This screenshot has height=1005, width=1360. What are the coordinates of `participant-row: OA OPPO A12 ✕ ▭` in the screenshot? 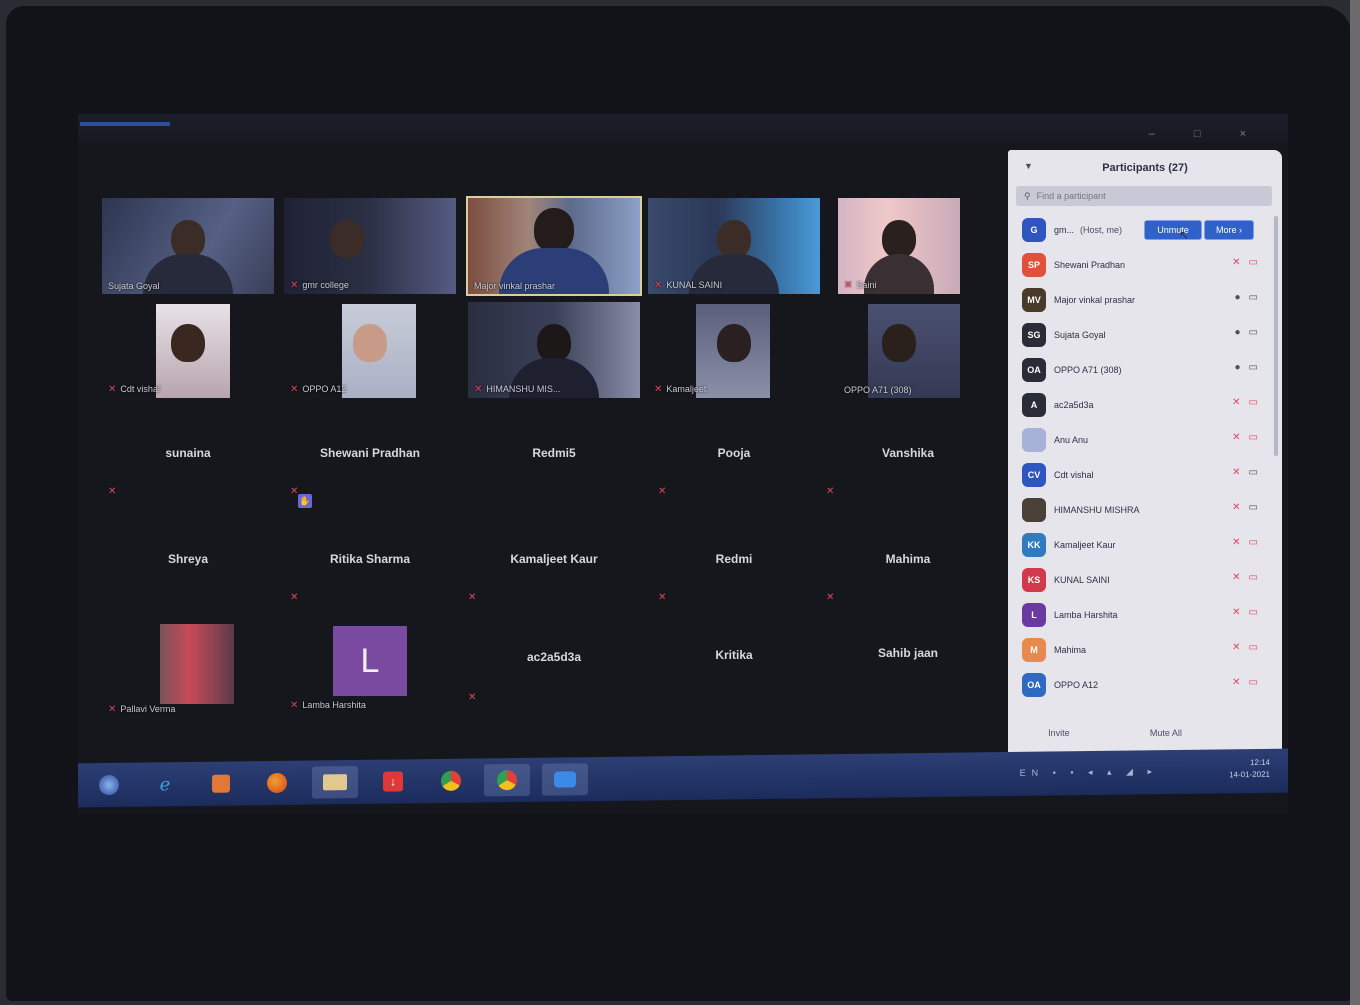 It's located at (1145, 684).